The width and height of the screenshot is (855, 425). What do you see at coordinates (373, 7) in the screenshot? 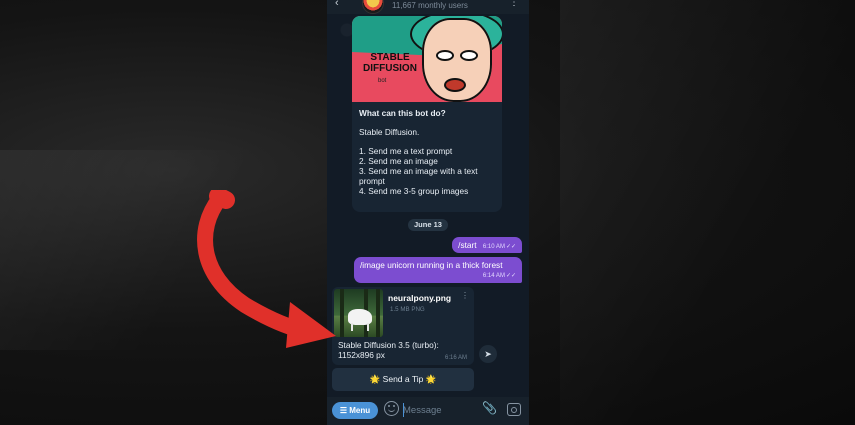
I see `bot-avatar` at bounding box center [373, 7].